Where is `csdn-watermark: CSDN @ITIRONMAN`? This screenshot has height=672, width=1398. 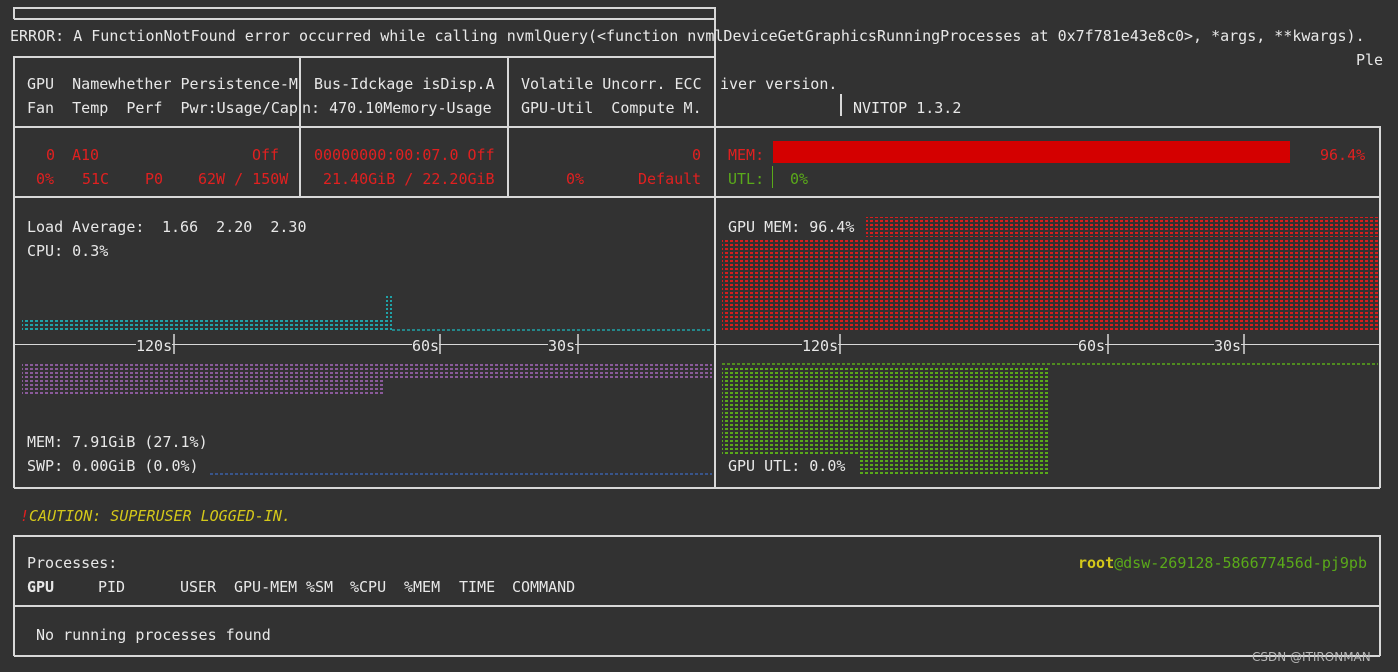 csdn-watermark: CSDN @ITIRONMAN is located at coordinates (1311, 657).